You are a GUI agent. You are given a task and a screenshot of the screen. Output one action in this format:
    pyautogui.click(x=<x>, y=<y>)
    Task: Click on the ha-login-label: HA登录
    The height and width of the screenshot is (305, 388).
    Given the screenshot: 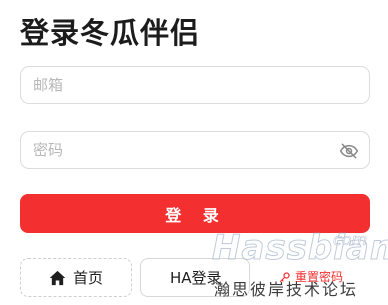 What is the action you would take?
    pyautogui.click(x=196, y=278)
    